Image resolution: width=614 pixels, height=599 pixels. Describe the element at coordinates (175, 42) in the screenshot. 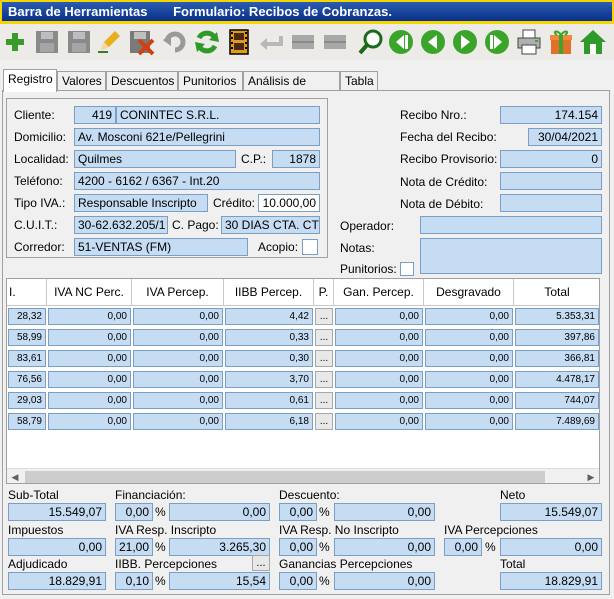

I see `undo-button` at that location.